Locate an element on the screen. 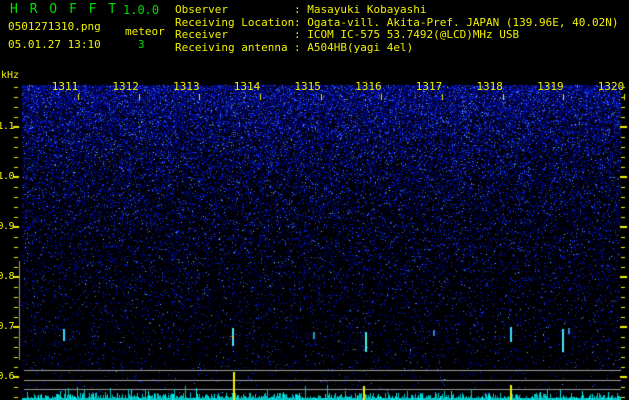 Image resolution: width=629 pixels, height=400 pixels. freq-label: 0.6 is located at coordinates (7, 376).